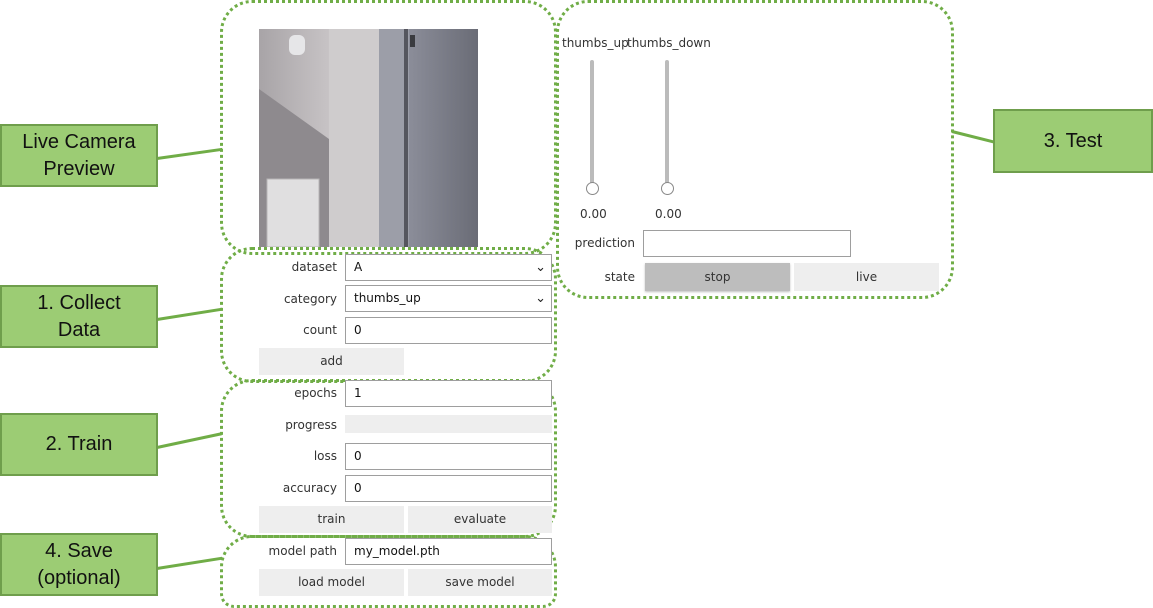 This screenshot has width=1153, height=608. I want to click on prediction-label: prediction, so click(604, 243).